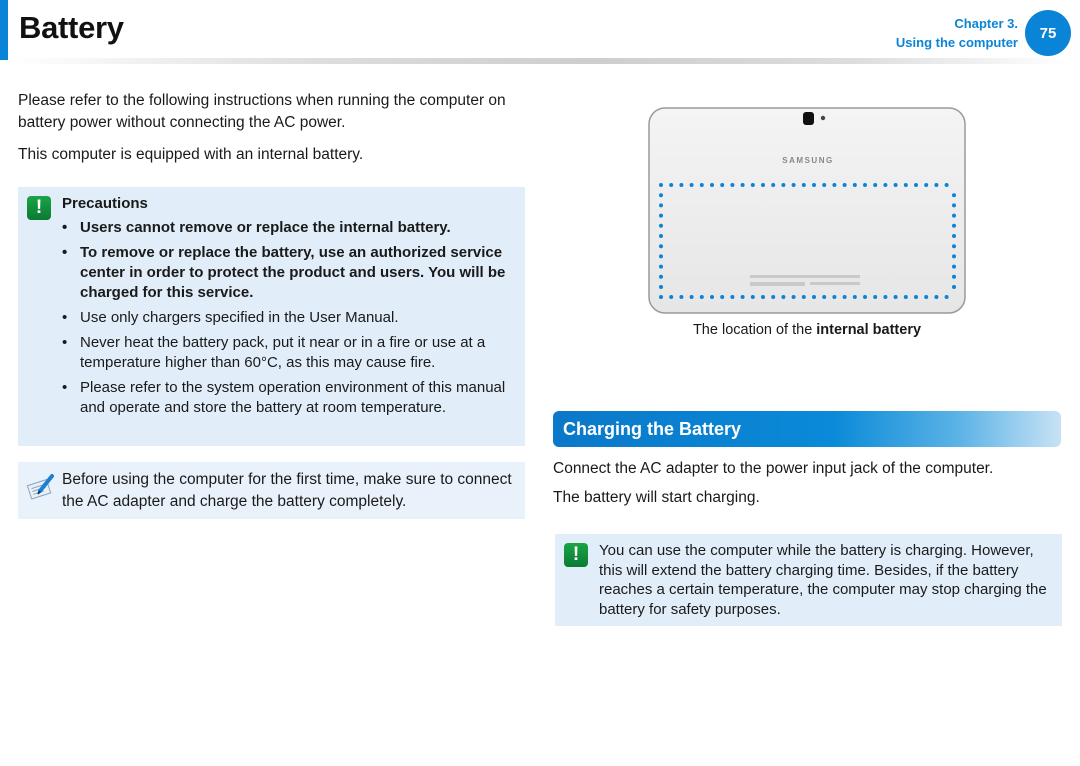 The image size is (1080, 766). I want to click on figure-caption: The location of the internal battery, so click(807, 330).